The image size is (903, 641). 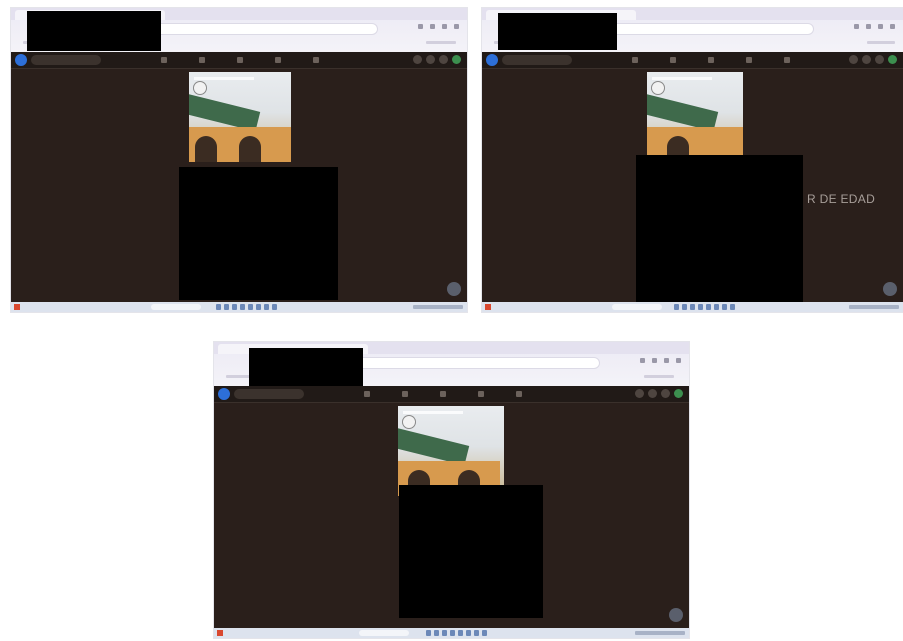 What do you see at coordinates (239, 307) in the screenshot?
I see `windows-taskbar` at bounding box center [239, 307].